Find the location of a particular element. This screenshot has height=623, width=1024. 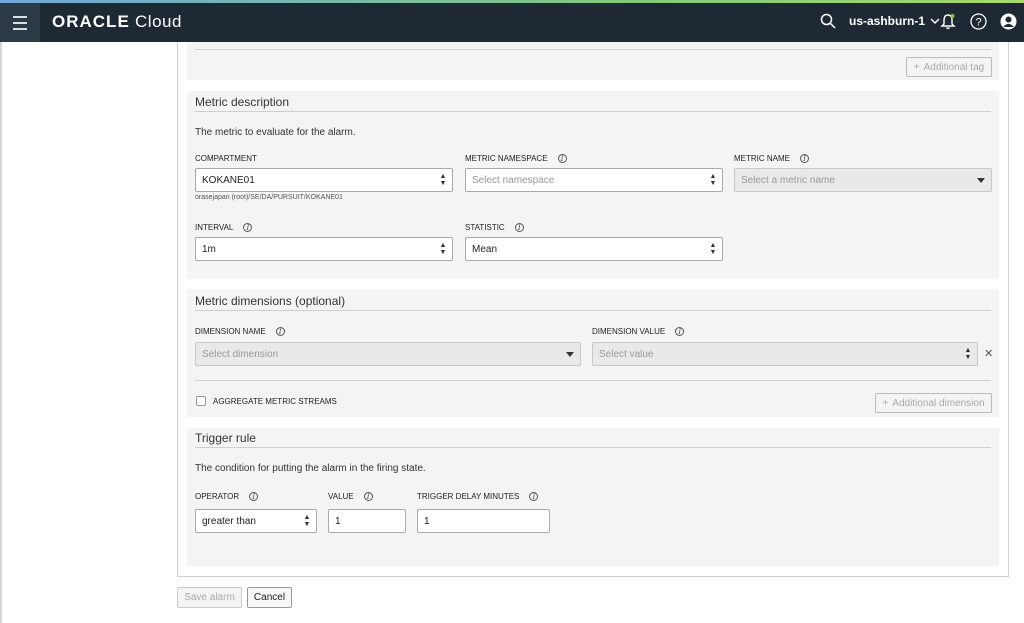

aggregate-metric-streams-label: AGGREGATE METRIC STREAMS is located at coordinates (275, 401).